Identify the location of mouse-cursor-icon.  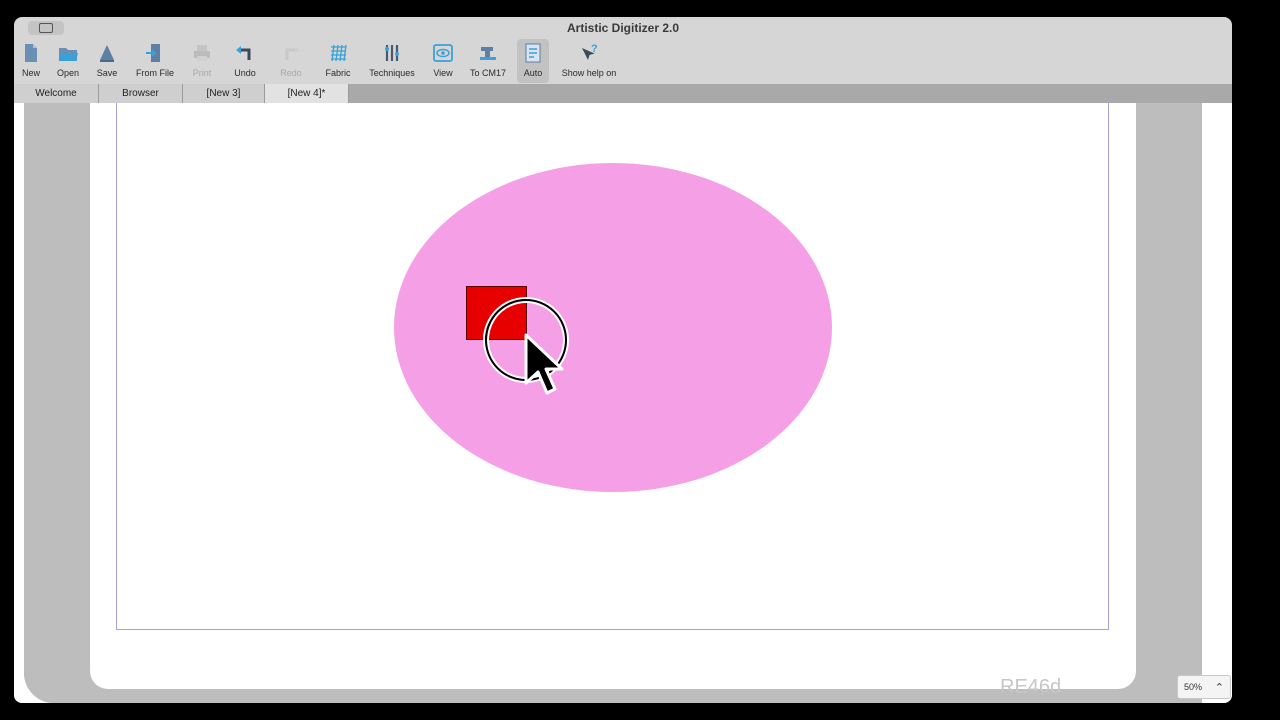
(544, 364).